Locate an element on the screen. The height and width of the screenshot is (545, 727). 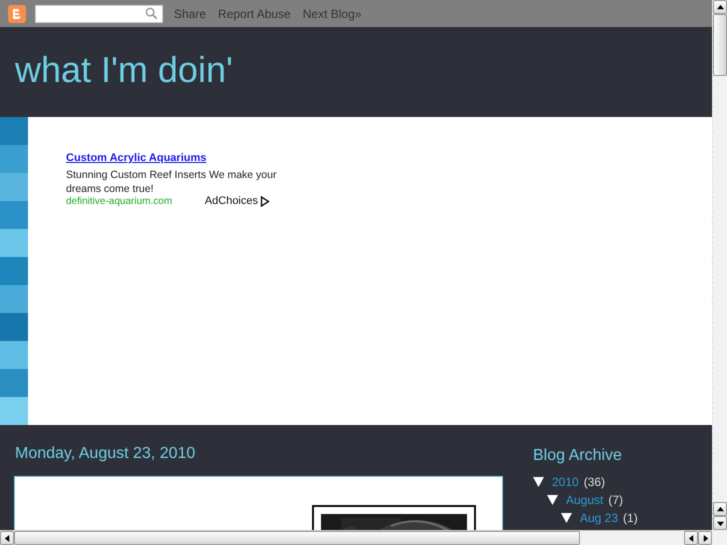
blogger-logo-icon is located at coordinates (17, 13).